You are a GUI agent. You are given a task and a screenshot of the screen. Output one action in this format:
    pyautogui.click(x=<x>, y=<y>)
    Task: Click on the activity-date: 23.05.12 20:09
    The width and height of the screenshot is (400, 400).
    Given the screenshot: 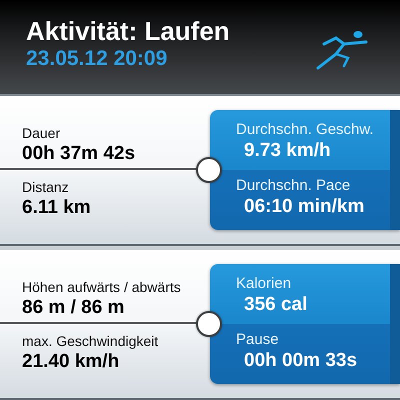 What is the action you would take?
    pyautogui.click(x=97, y=59)
    